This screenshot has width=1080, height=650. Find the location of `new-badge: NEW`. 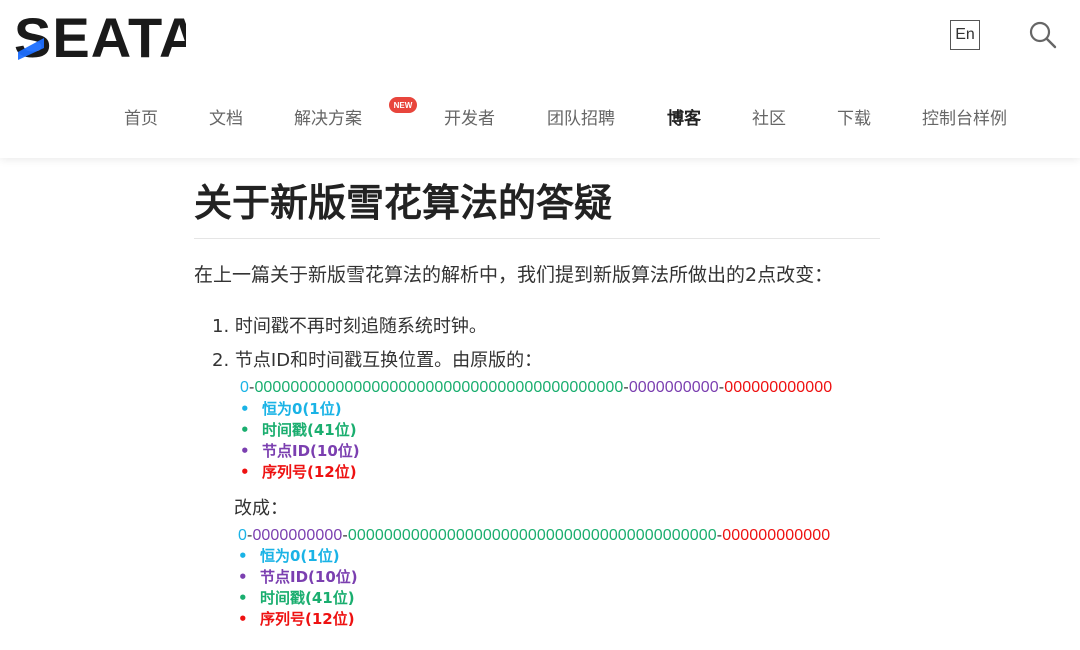

new-badge: NEW is located at coordinates (403, 105).